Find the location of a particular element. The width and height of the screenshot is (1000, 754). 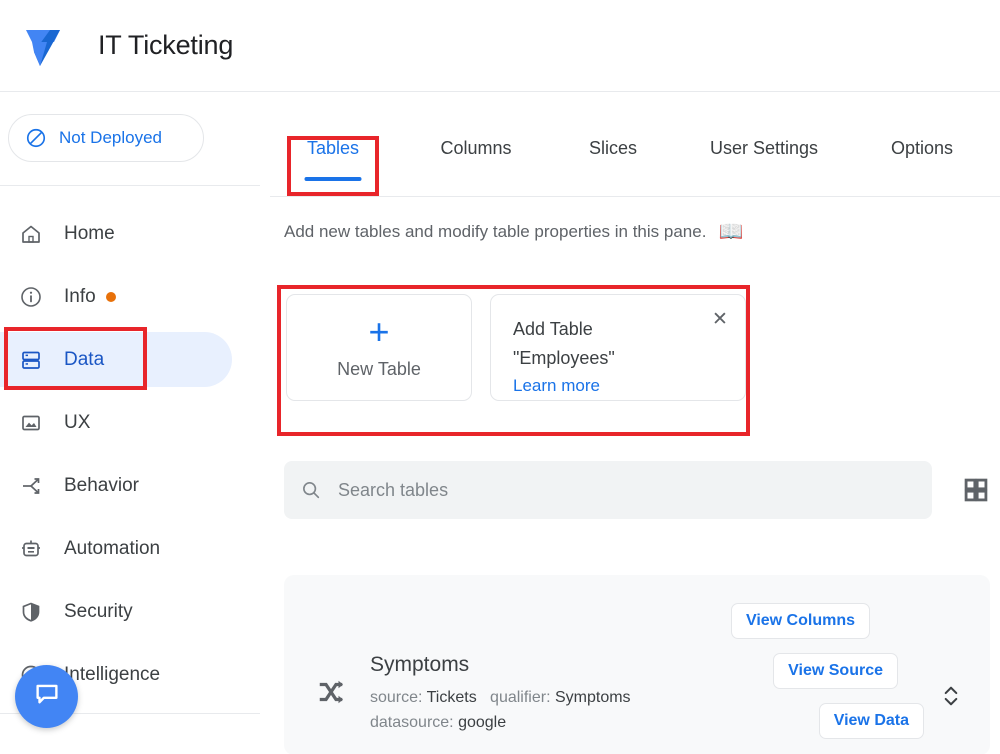

view-columns-button: View Columns is located at coordinates (800, 621).